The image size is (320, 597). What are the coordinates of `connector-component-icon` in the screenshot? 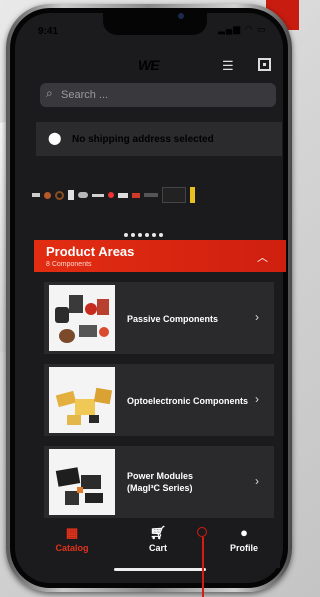 It's located at (123, 195).